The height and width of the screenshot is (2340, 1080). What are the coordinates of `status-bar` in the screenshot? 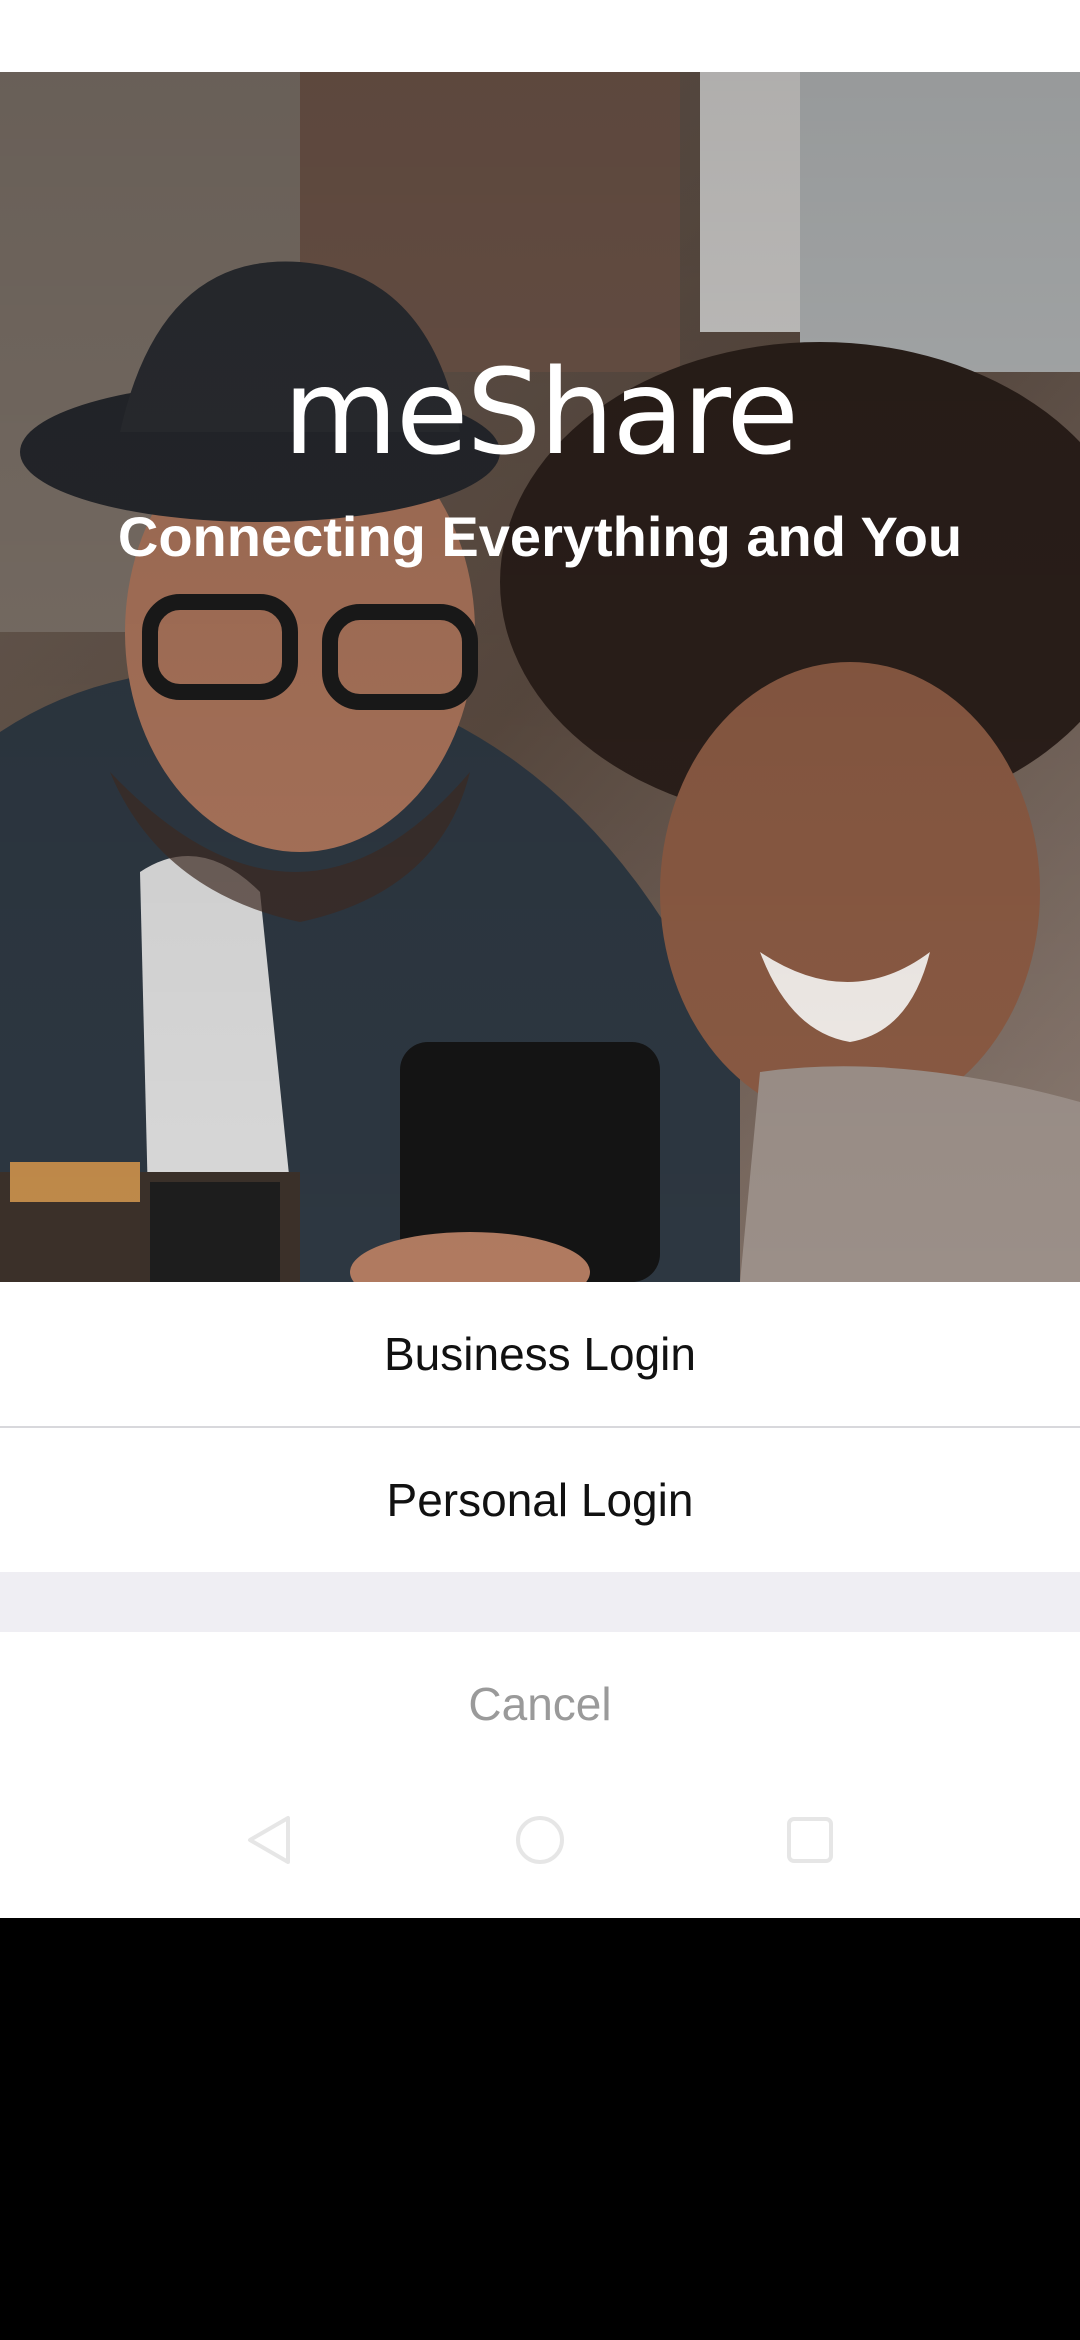 It's located at (540, 36).